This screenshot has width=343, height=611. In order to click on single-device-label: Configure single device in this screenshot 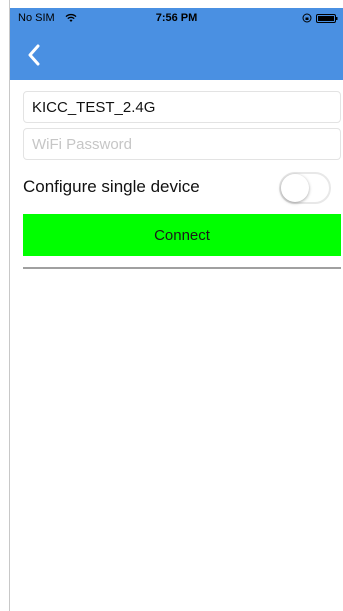, I will do `click(111, 186)`.